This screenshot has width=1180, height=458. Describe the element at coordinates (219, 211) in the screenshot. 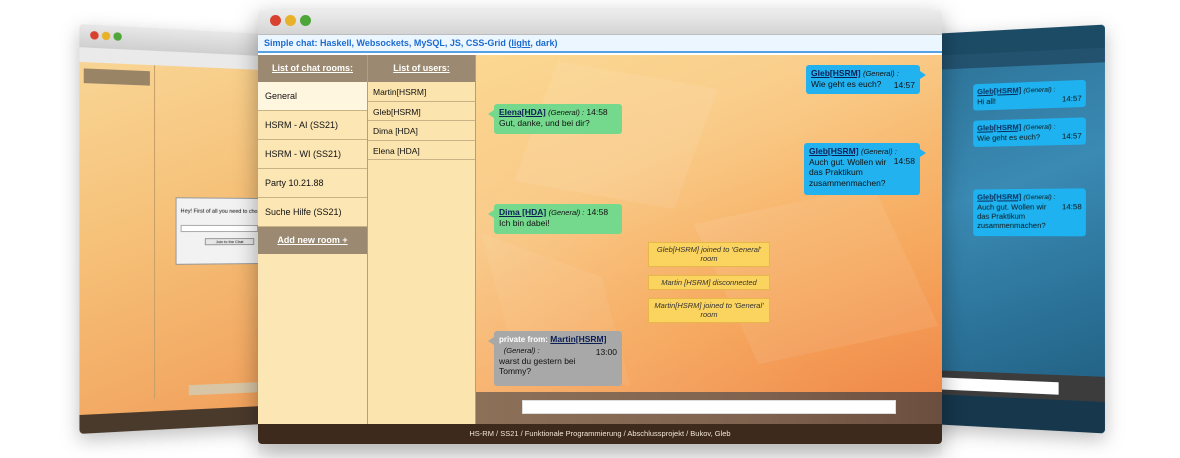

I see `join-dialog-text: Hey! First of all you need to cho` at that location.